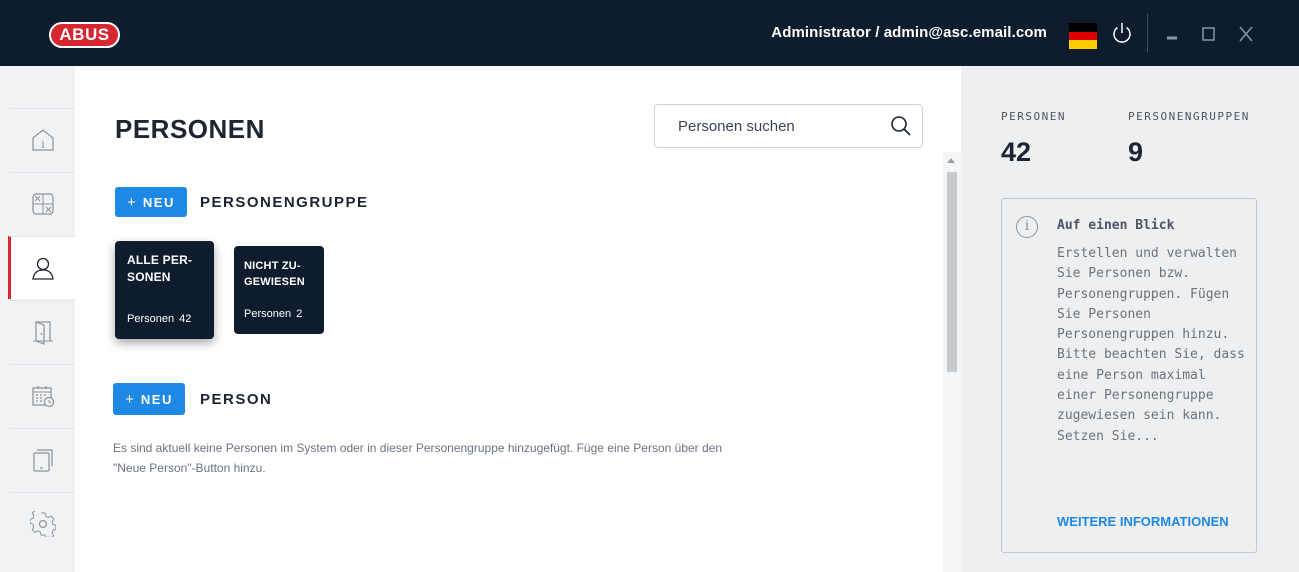  Describe the element at coordinates (284, 202) in the screenshot. I see `section-label-person-group: PERSONENGRUPPE` at that location.